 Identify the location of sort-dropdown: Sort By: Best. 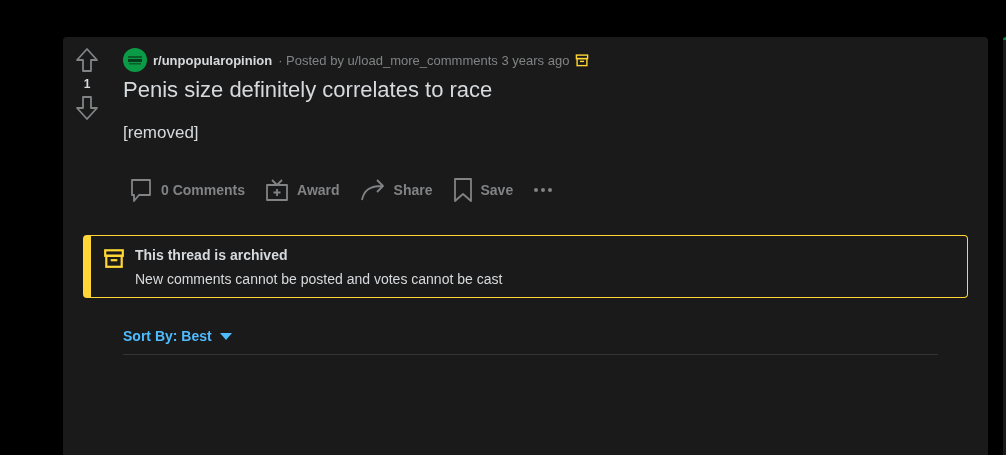
(177, 336).